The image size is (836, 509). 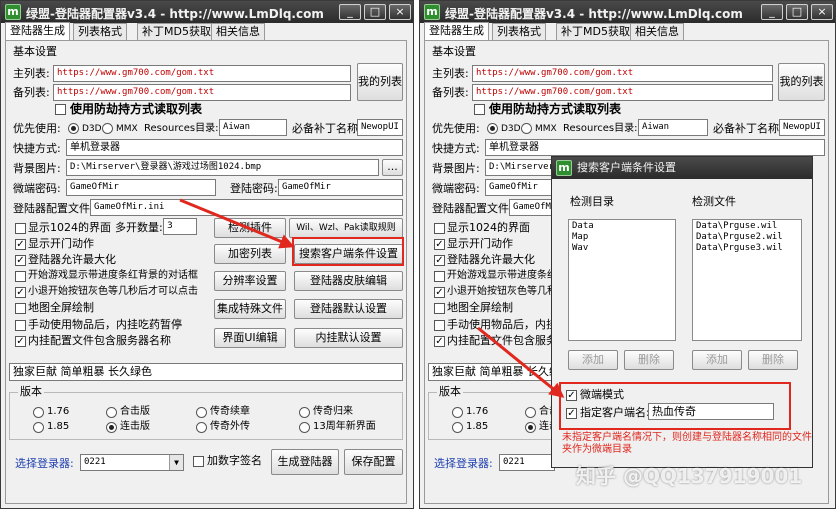 I want to click on arrow-to-dialog-options, so click(x=521, y=362).